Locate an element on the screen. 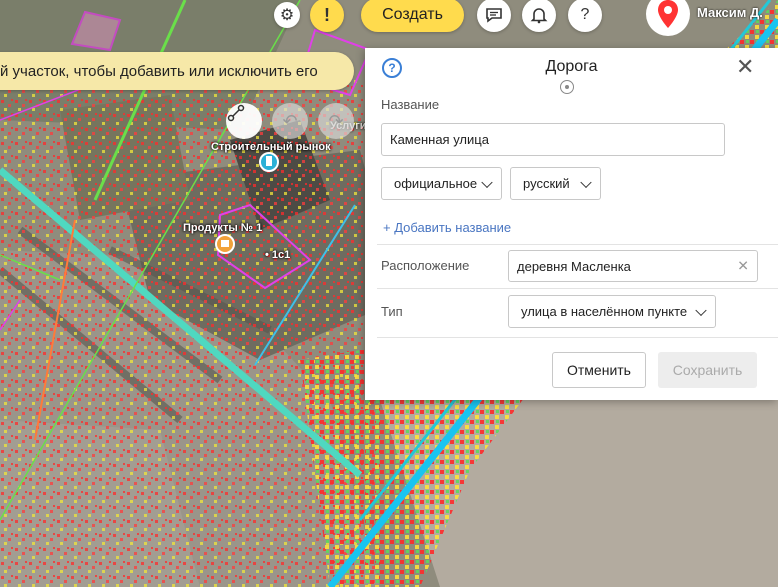  question-icon: ? is located at coordinates (585, 14).